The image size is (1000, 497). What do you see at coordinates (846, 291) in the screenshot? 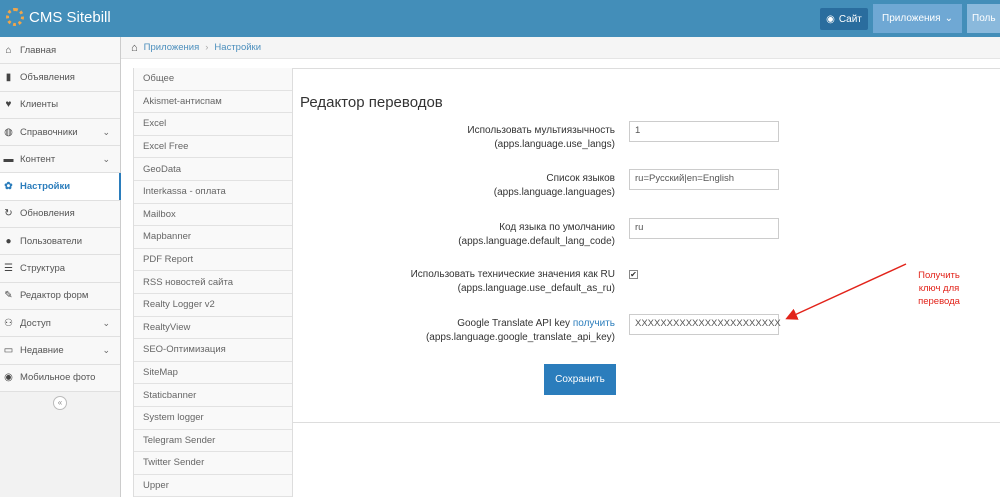
I see `annotation-arrow` at bounding box center [846, 291].